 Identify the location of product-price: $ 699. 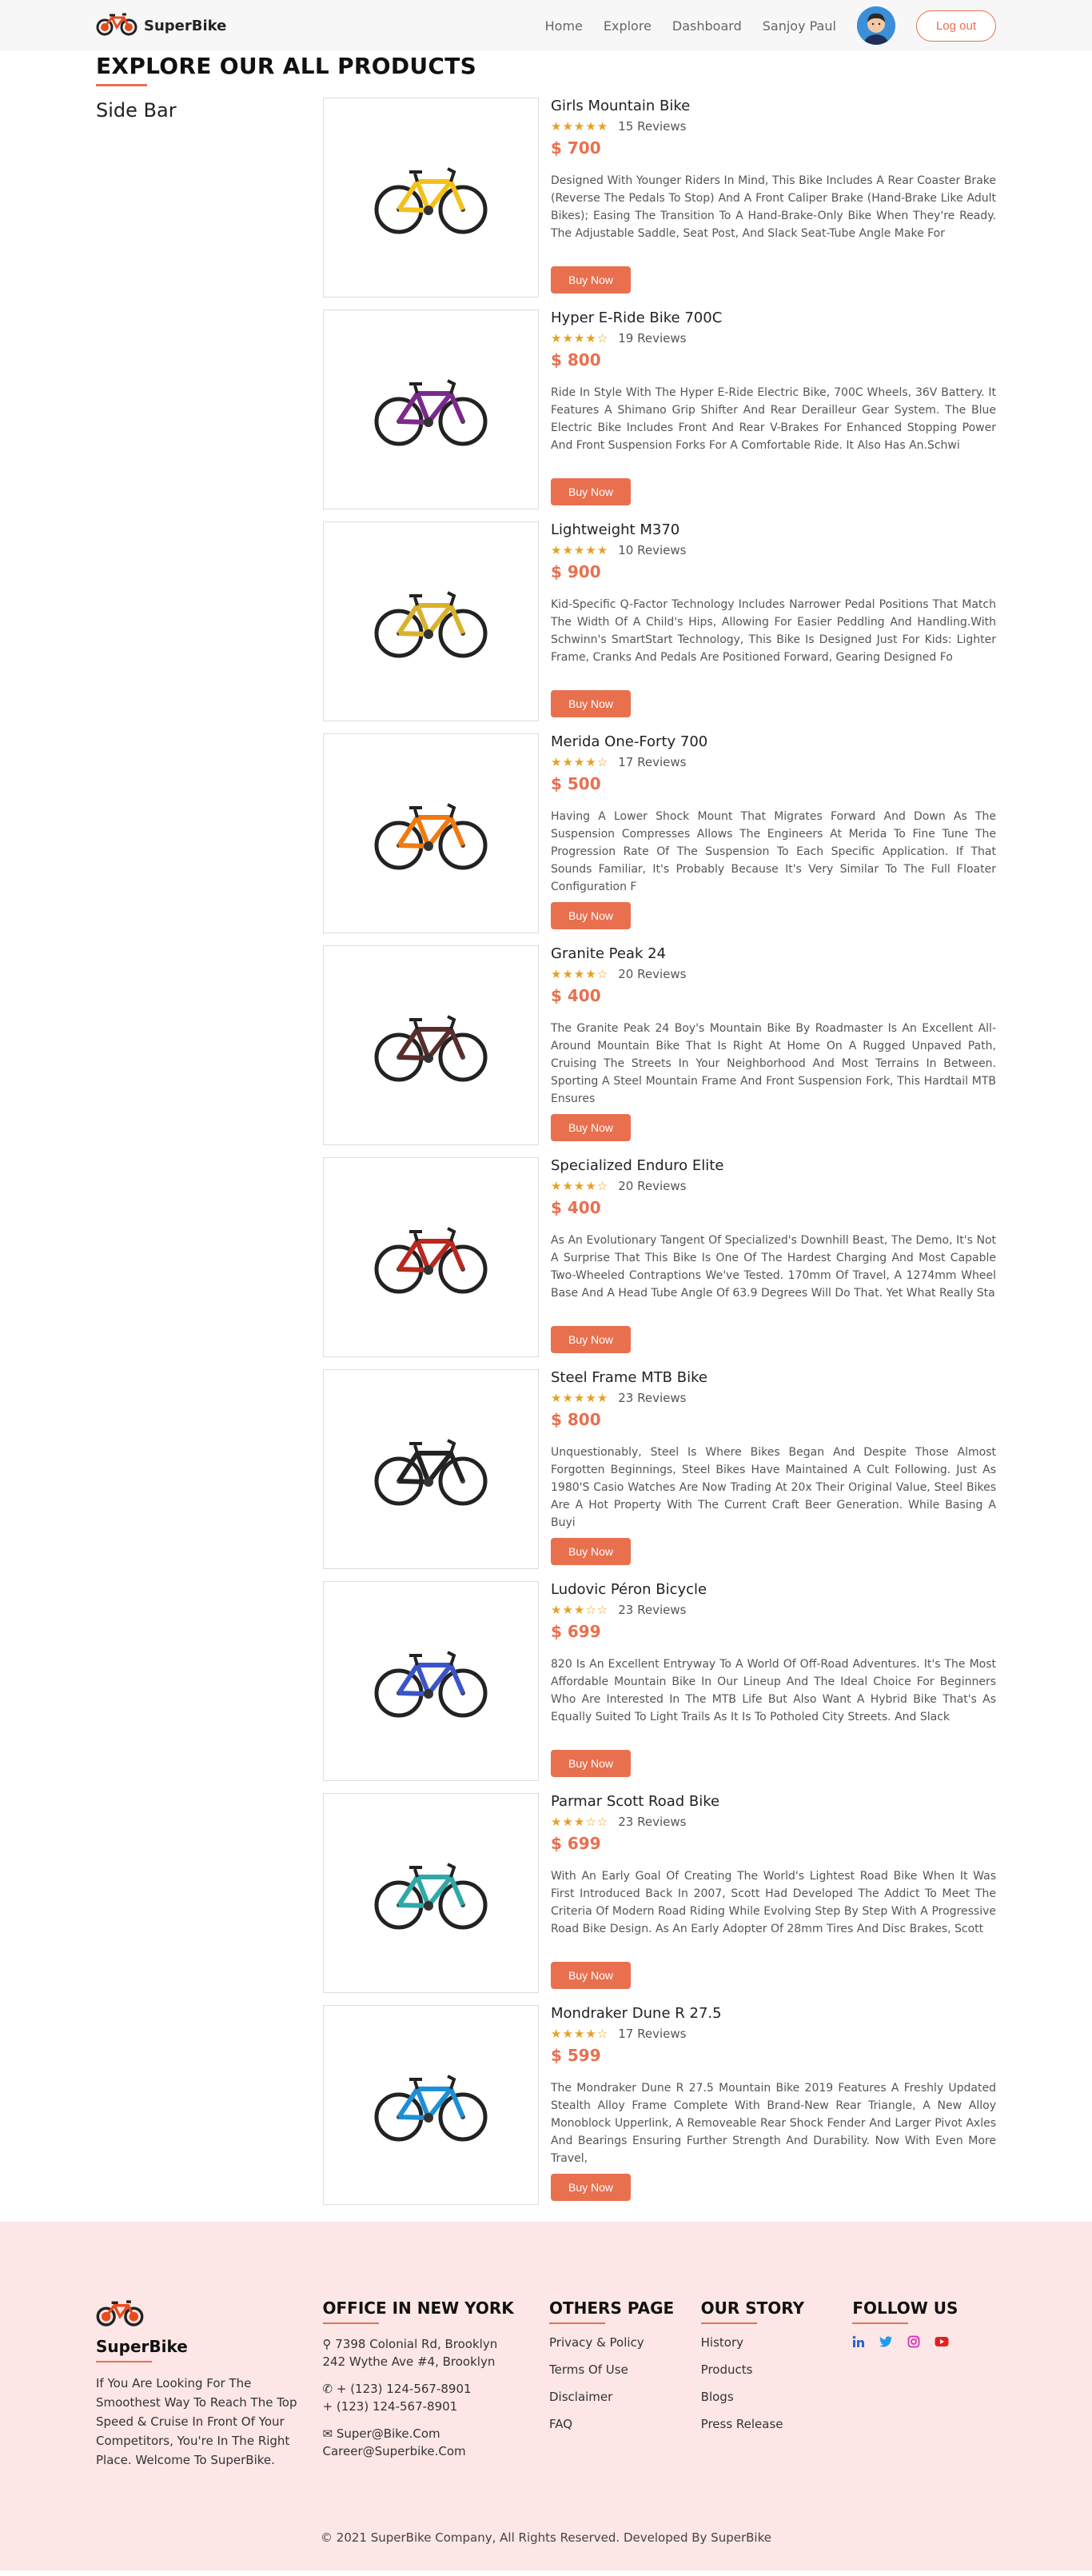
(576, 1632).